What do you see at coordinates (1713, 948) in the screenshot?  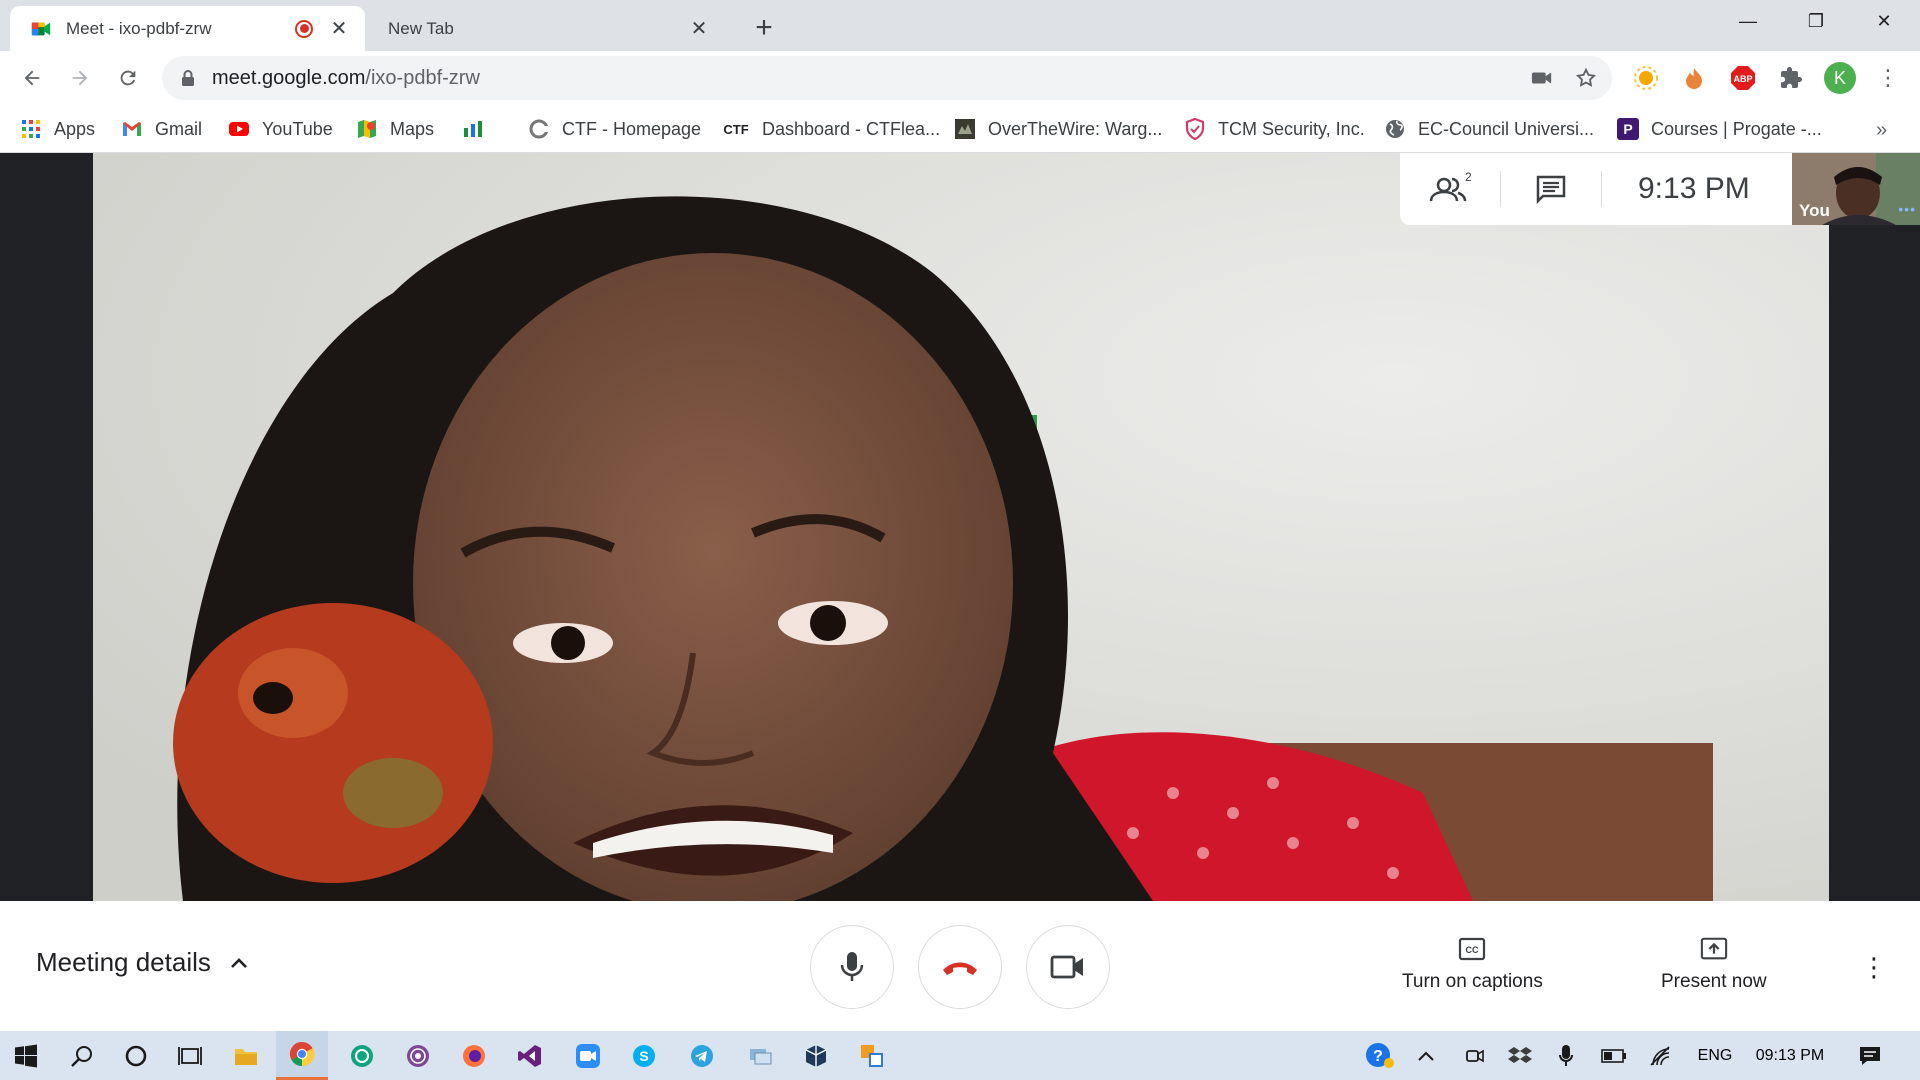 I see `present-screen-icon` at bounding box center [1713, 948].